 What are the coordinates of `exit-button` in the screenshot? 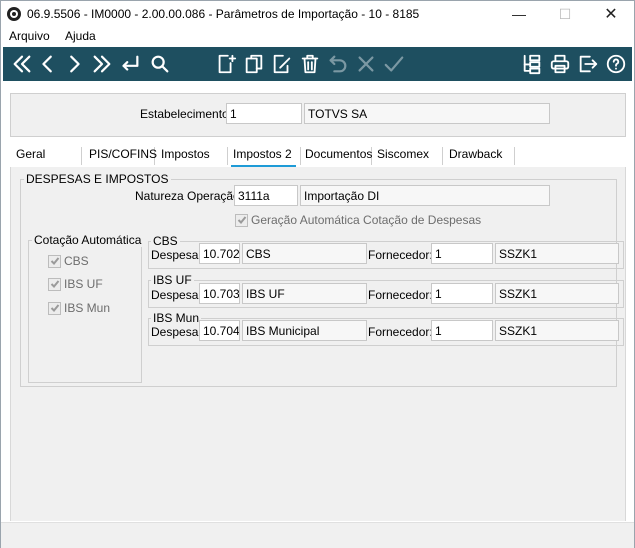 It's located at (588, 64).